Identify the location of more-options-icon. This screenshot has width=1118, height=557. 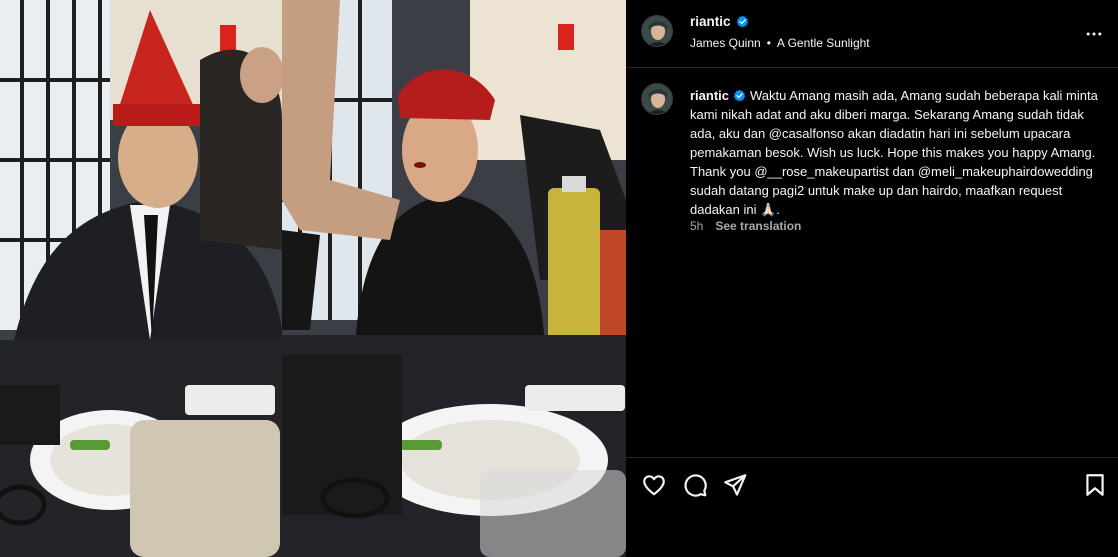
(1094, 34).